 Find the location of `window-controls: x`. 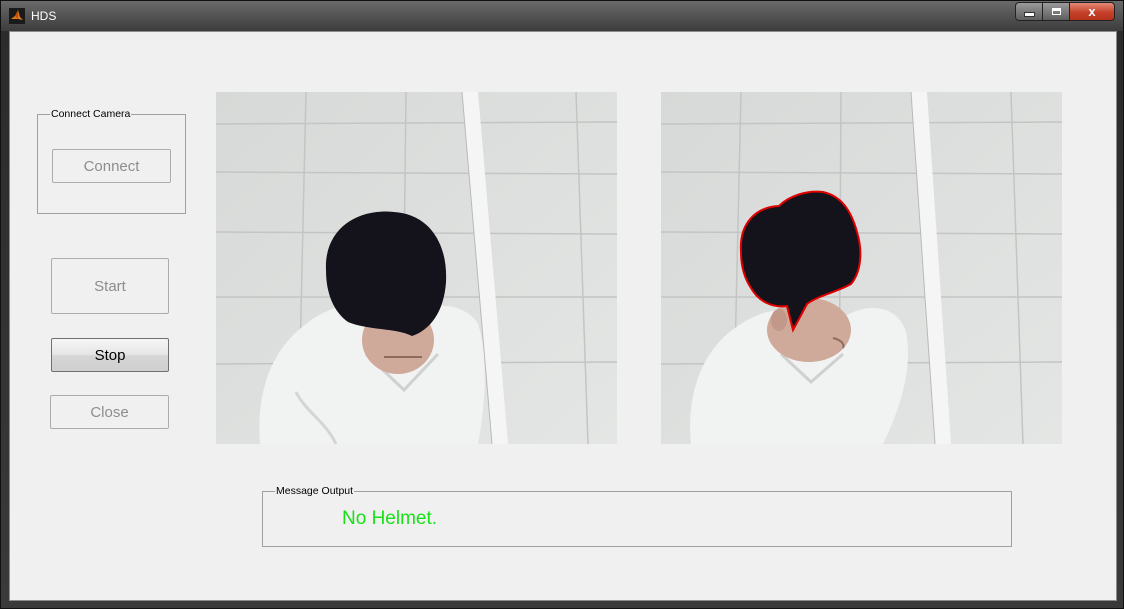

window-controls: x is located at coordinates (1065, 12).